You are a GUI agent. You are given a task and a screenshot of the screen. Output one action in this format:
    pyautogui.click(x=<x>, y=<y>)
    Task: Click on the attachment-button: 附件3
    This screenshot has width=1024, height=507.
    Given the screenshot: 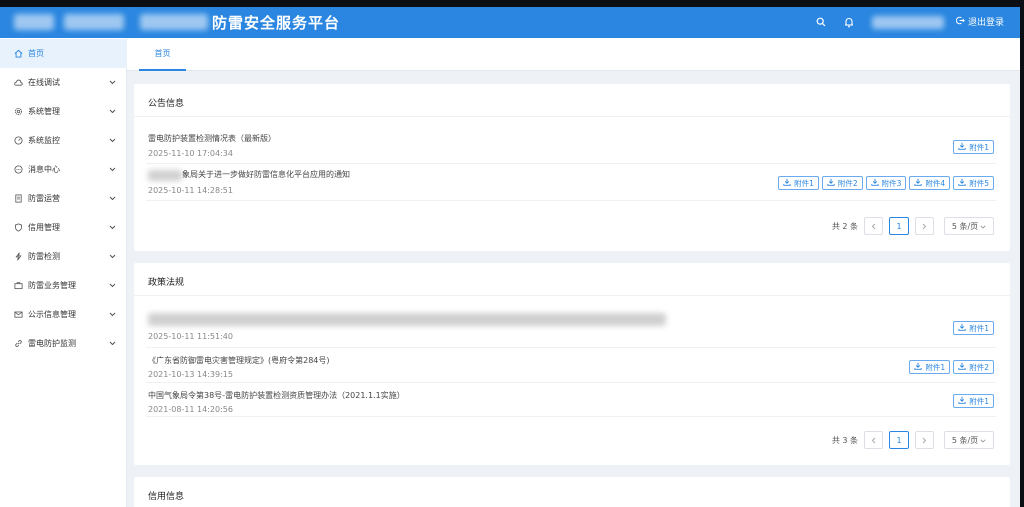 What is the action you would take?
    pyautogui.click(x=886, y=183)
    